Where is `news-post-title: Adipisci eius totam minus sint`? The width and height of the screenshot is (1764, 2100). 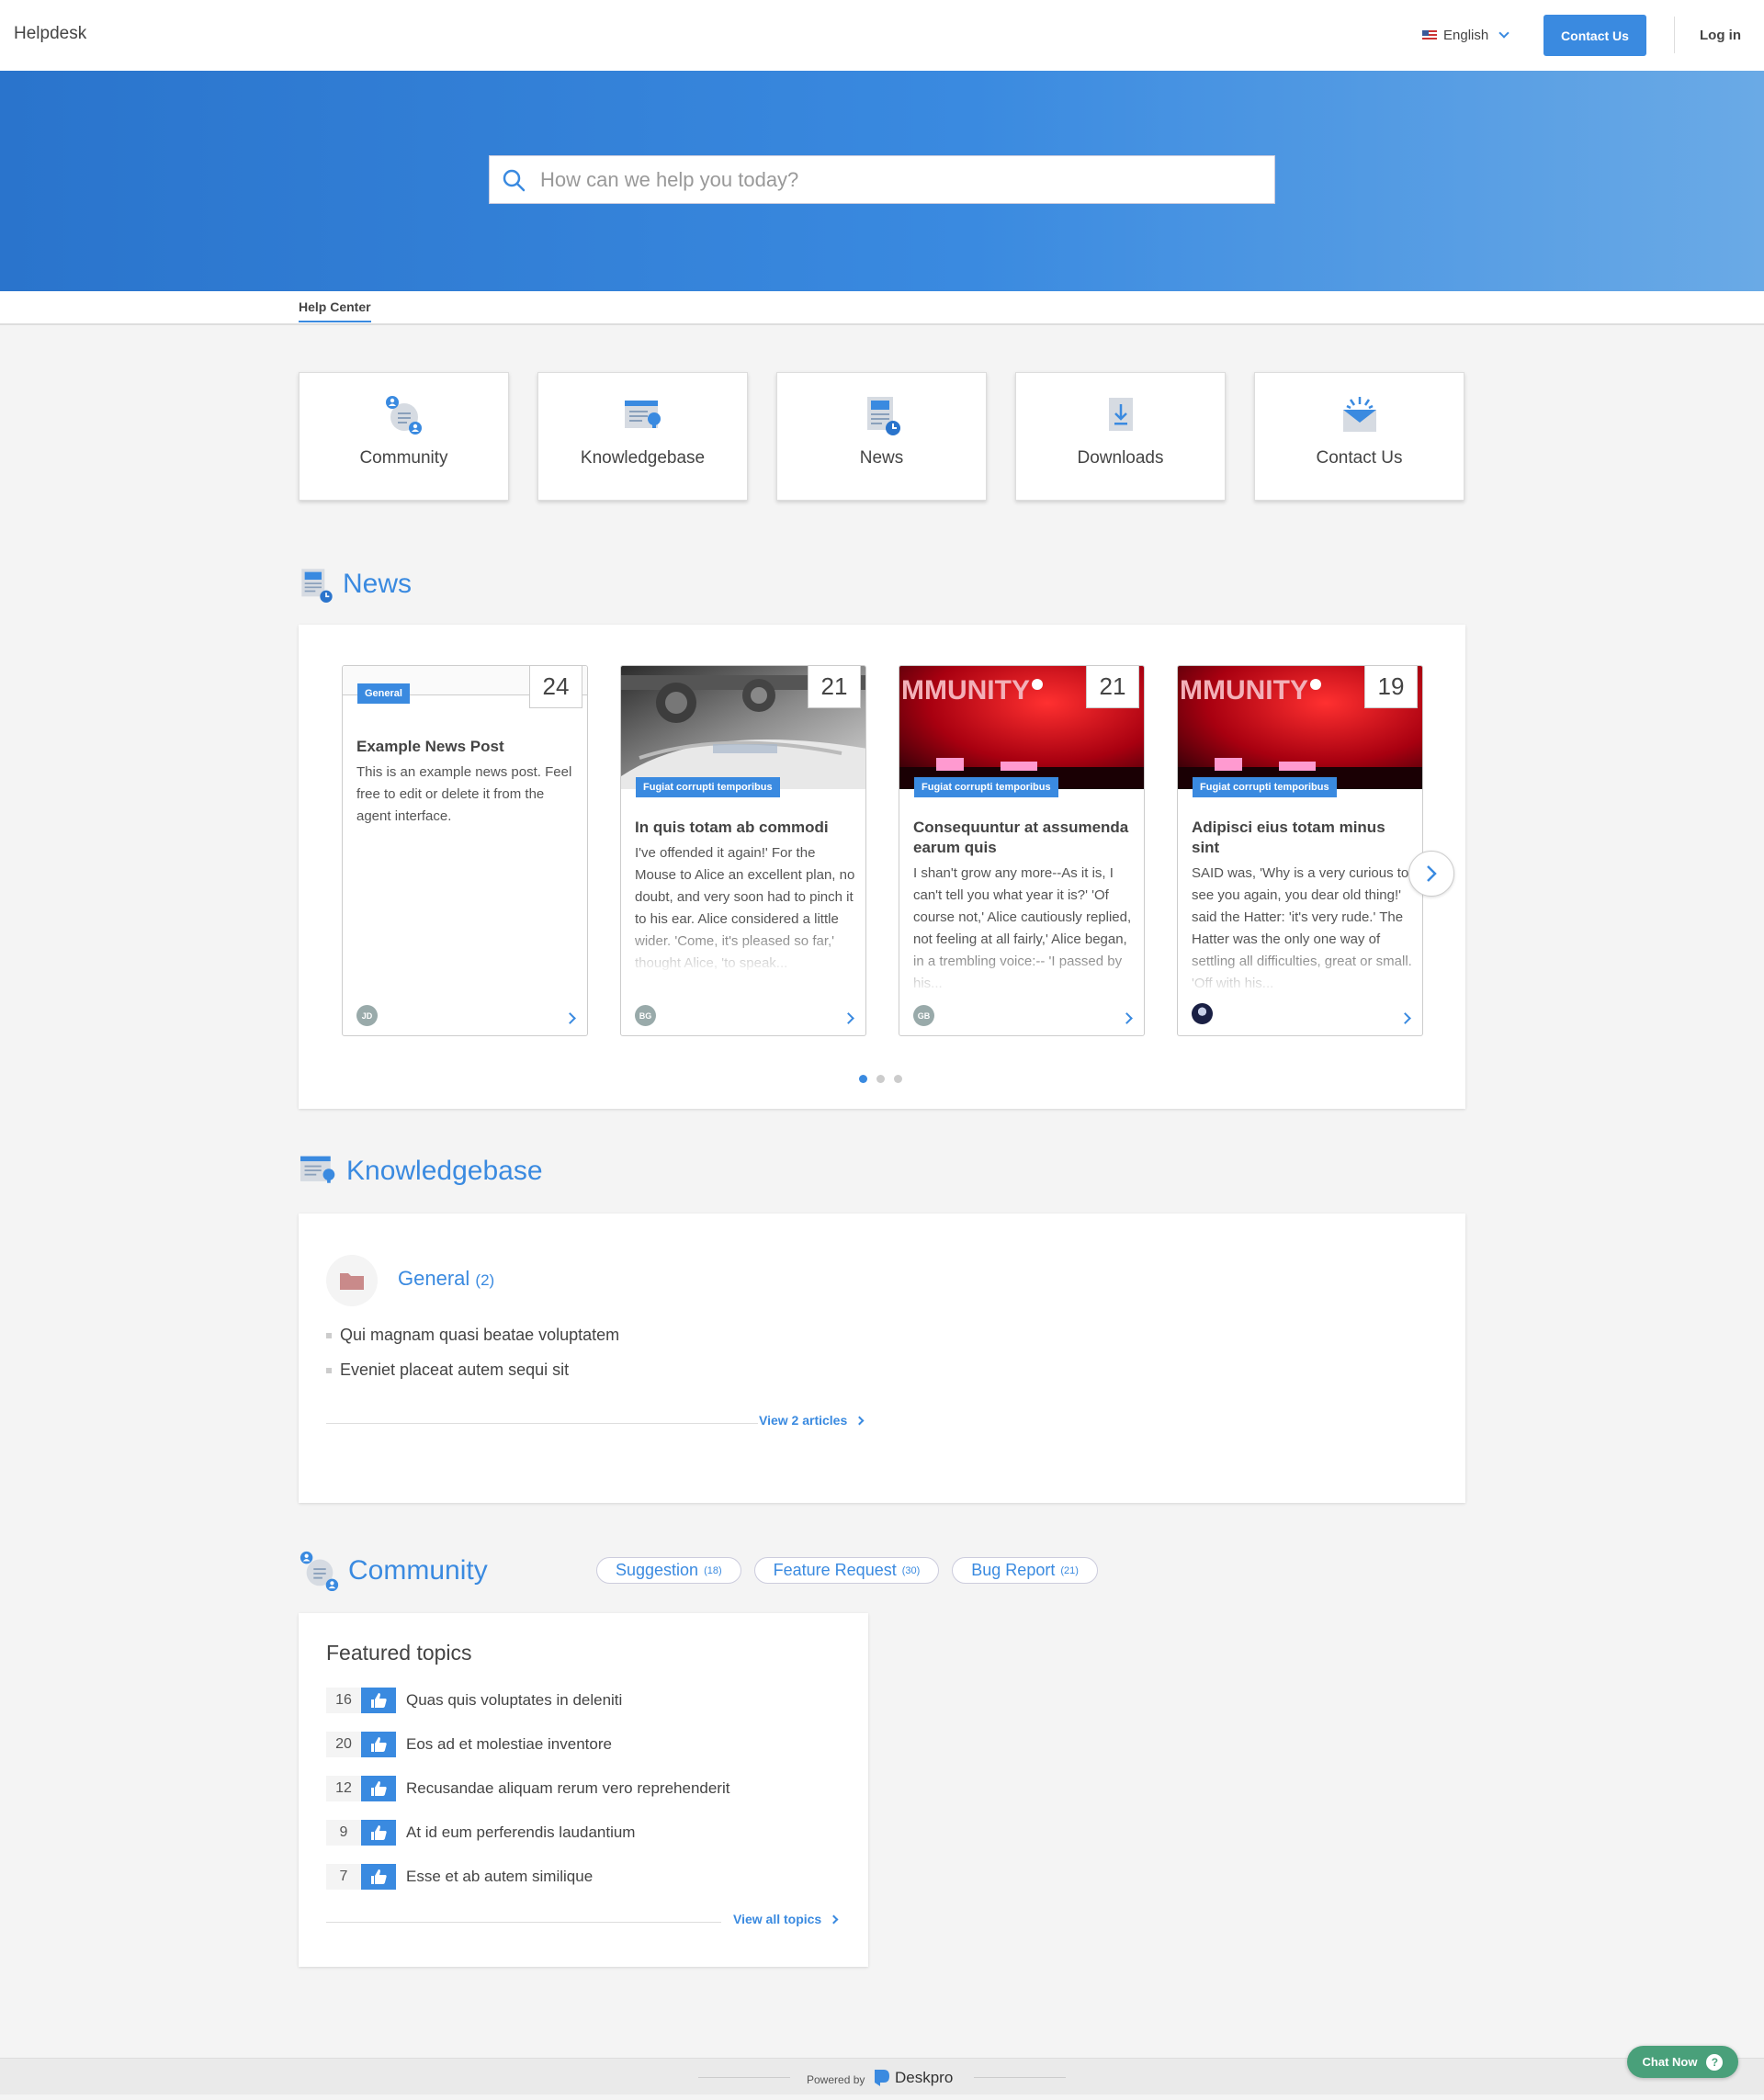
news-post-title: Adipisci eius totam minus sint is located at coordinates (1302, 838).